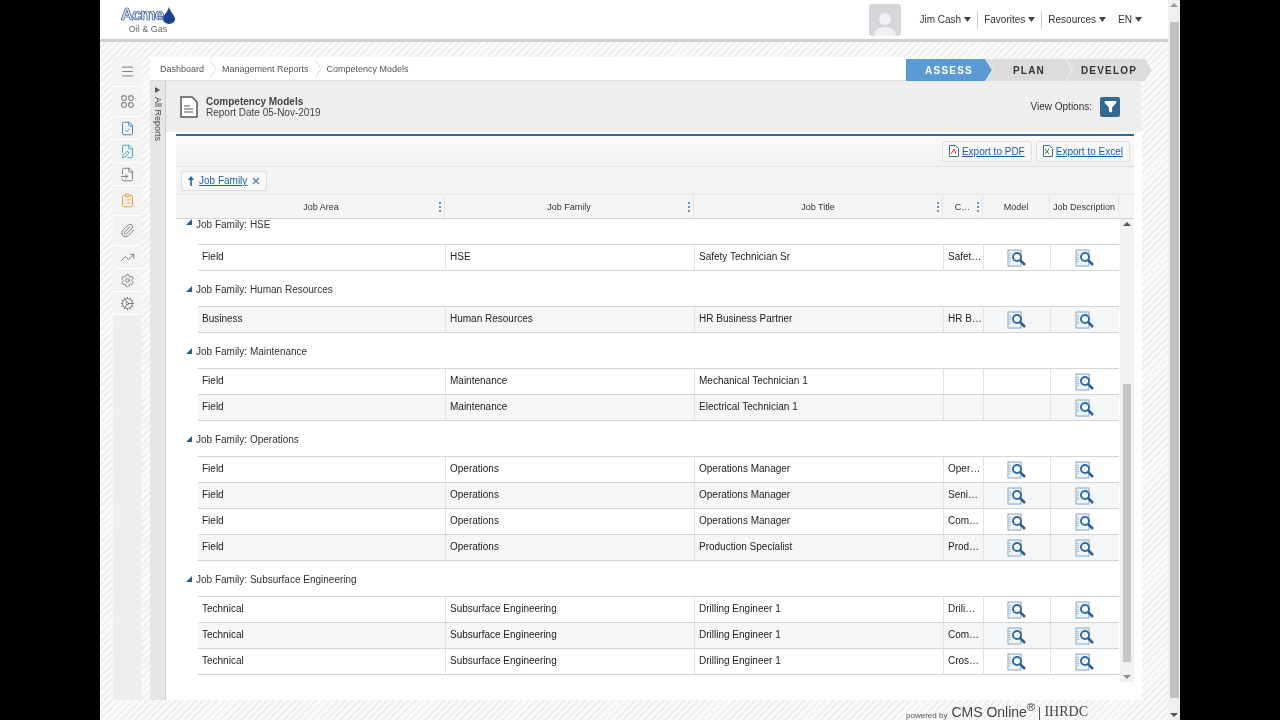 Image resolution: width=1280 pixels, height=720 pixels. Describe the element at coordinates (818, 609) in the screenshot. I see `table-cell: Drilling Engineer 1` at that location.